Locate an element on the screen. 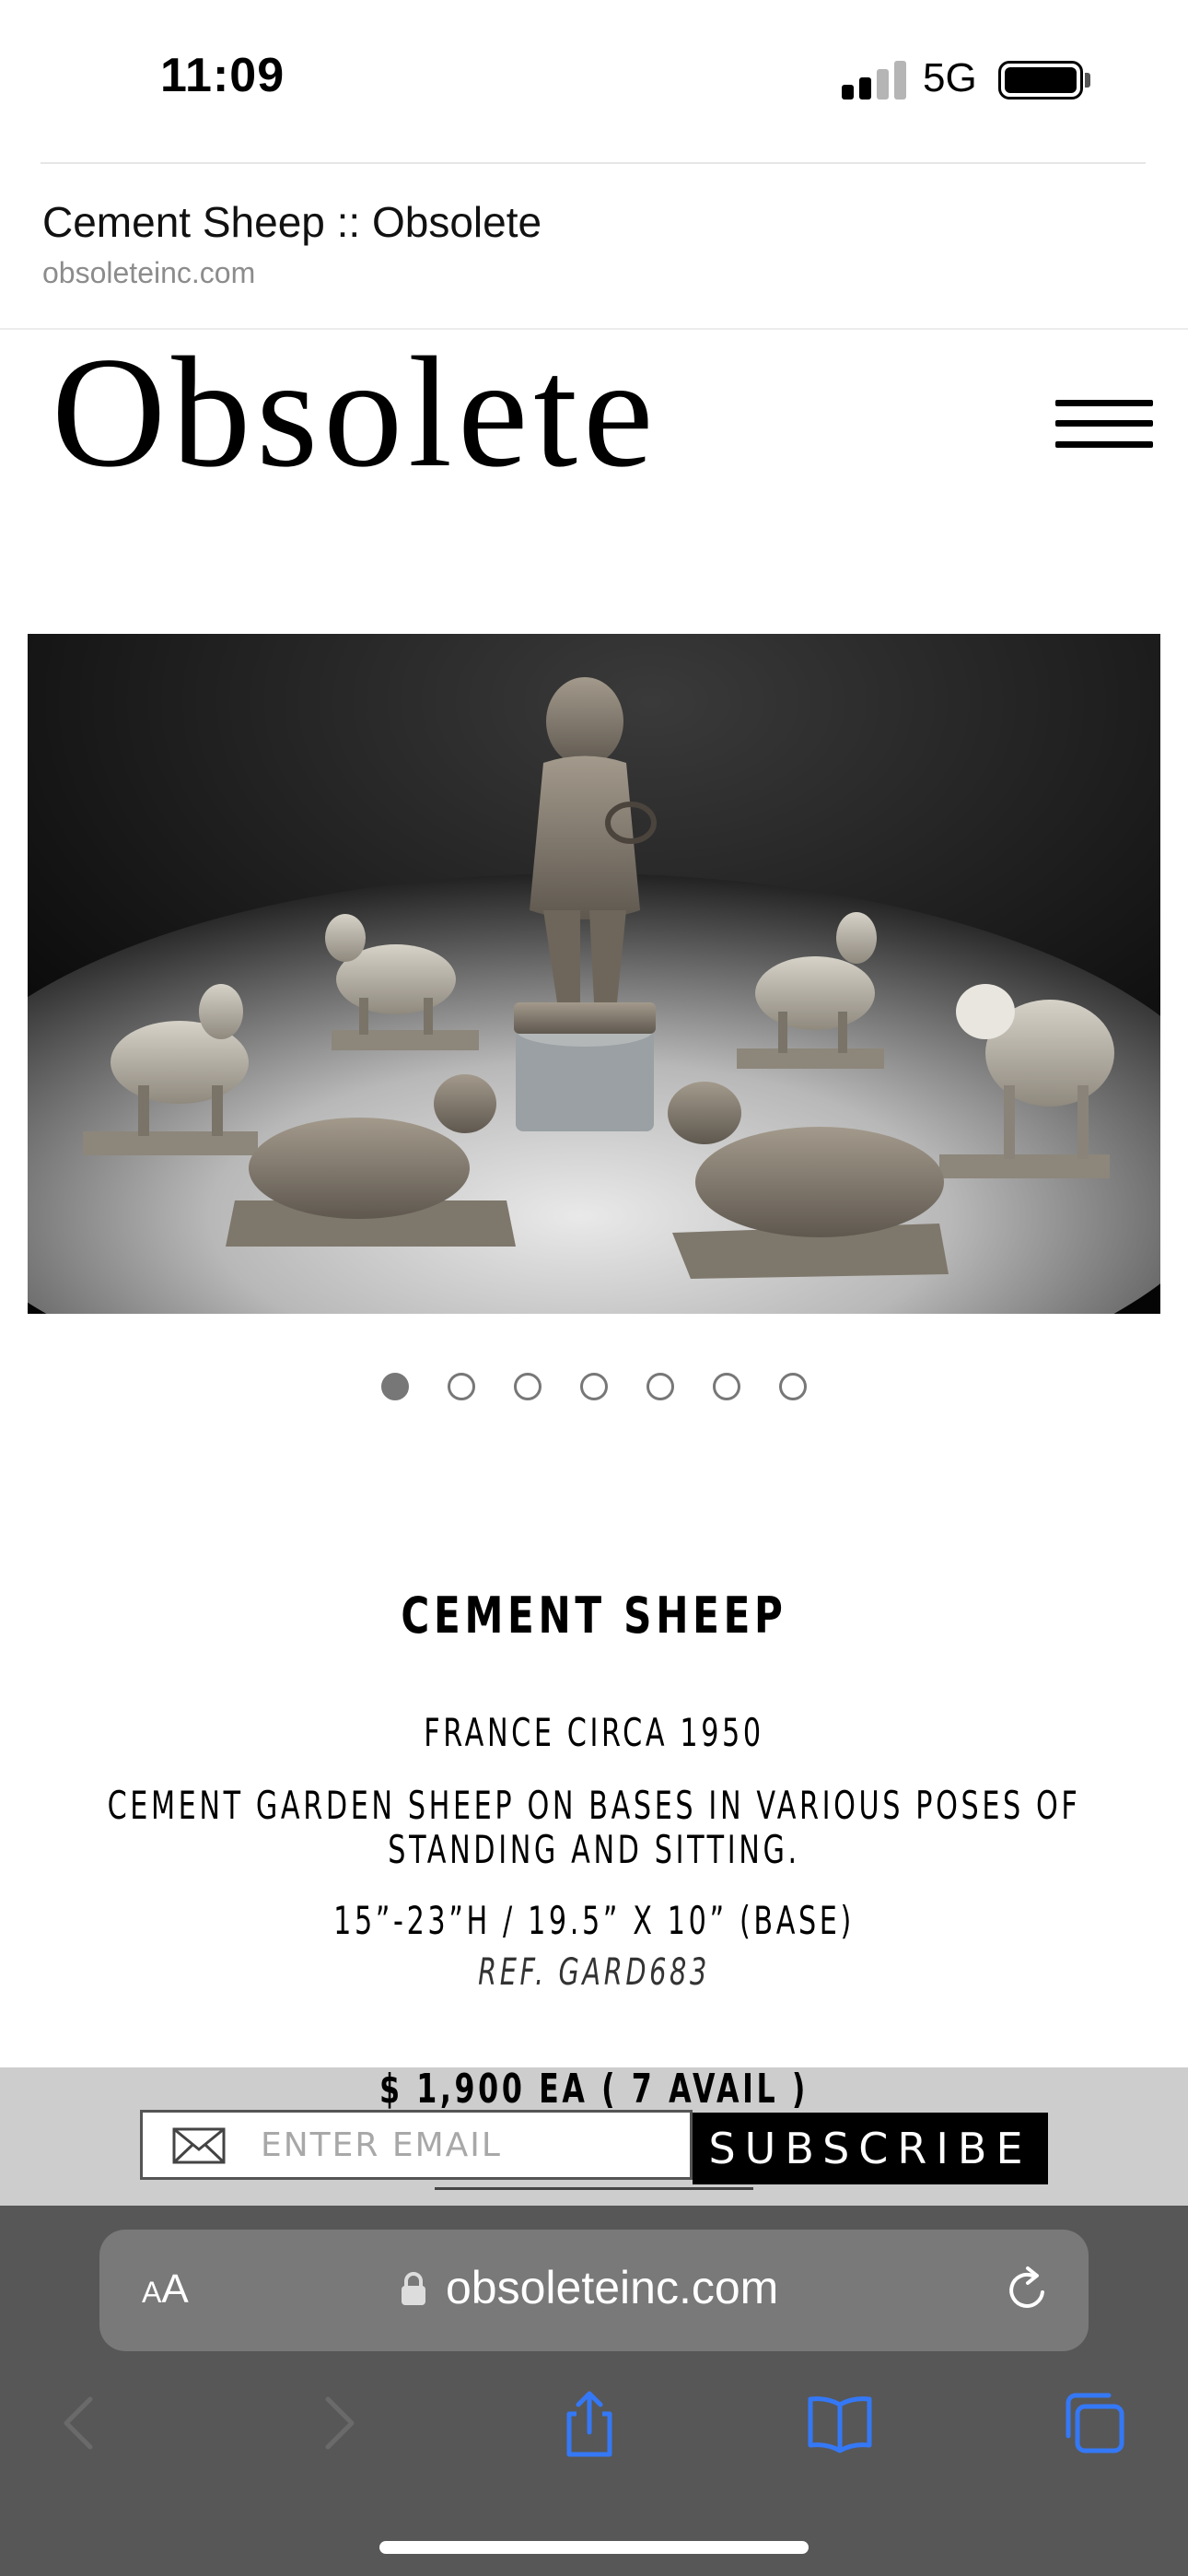  lock-icon is located at coordinates (413, 2288).